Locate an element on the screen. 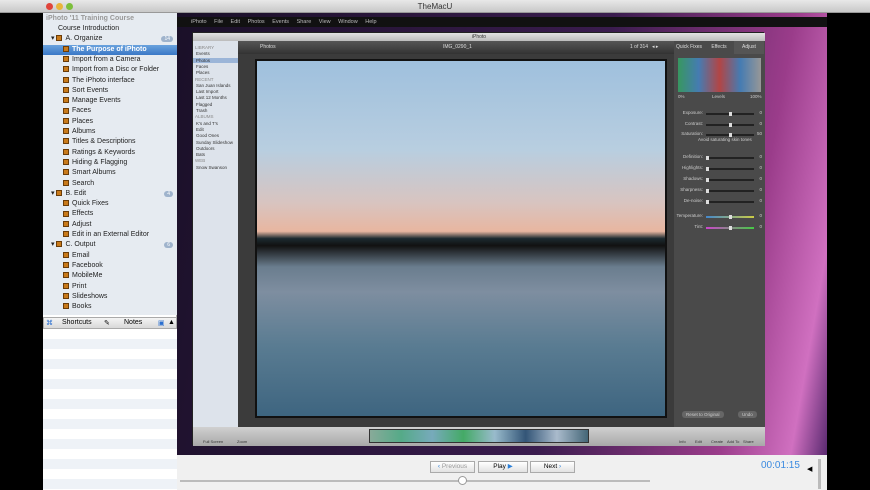  adjust-slider: Shadows: 0 is located at coordinates (719, 180).